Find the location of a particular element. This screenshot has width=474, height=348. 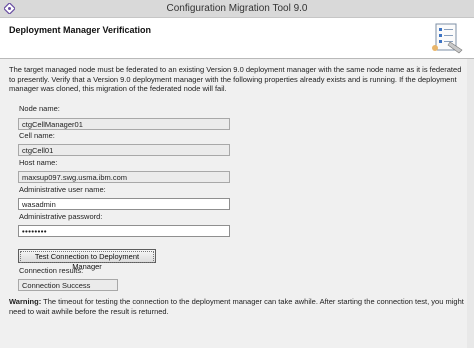

admin-password-label: Administrative password: is located at coordinates (61, 216).